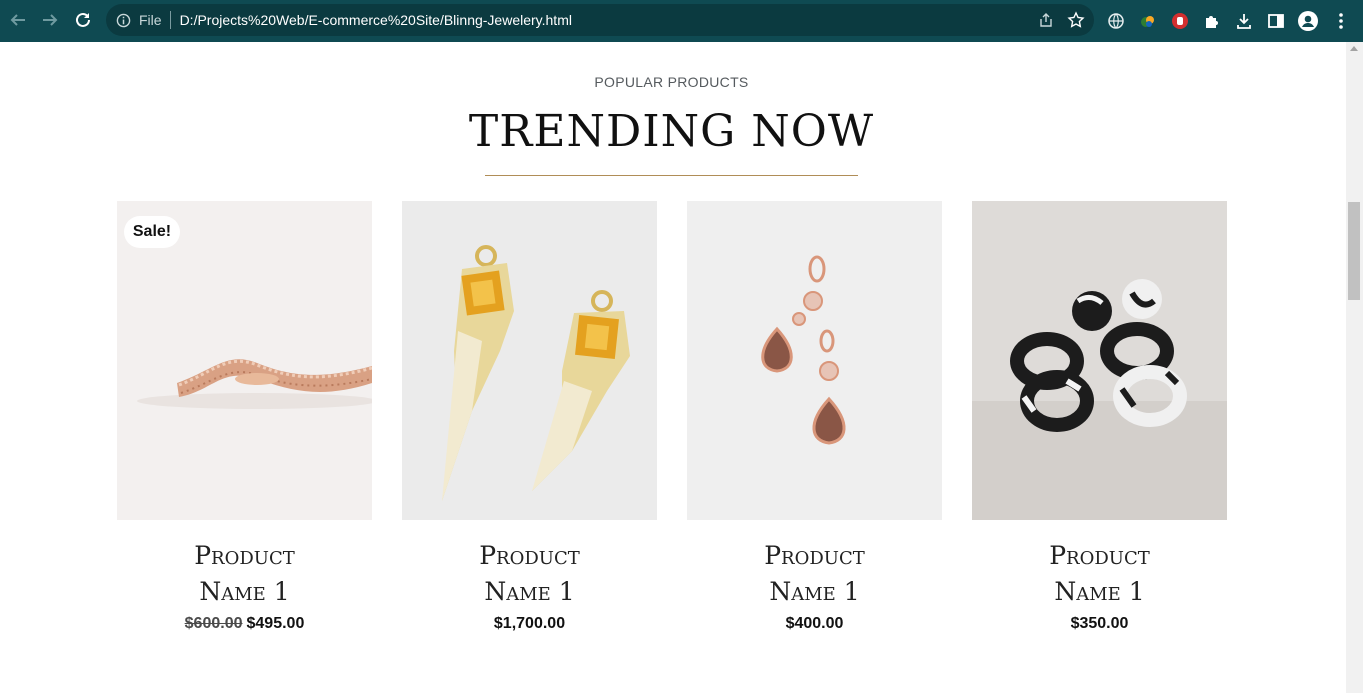 The height and width of the screenshot is (693, 1363). I want to click on title-underline, so click(671, 175).